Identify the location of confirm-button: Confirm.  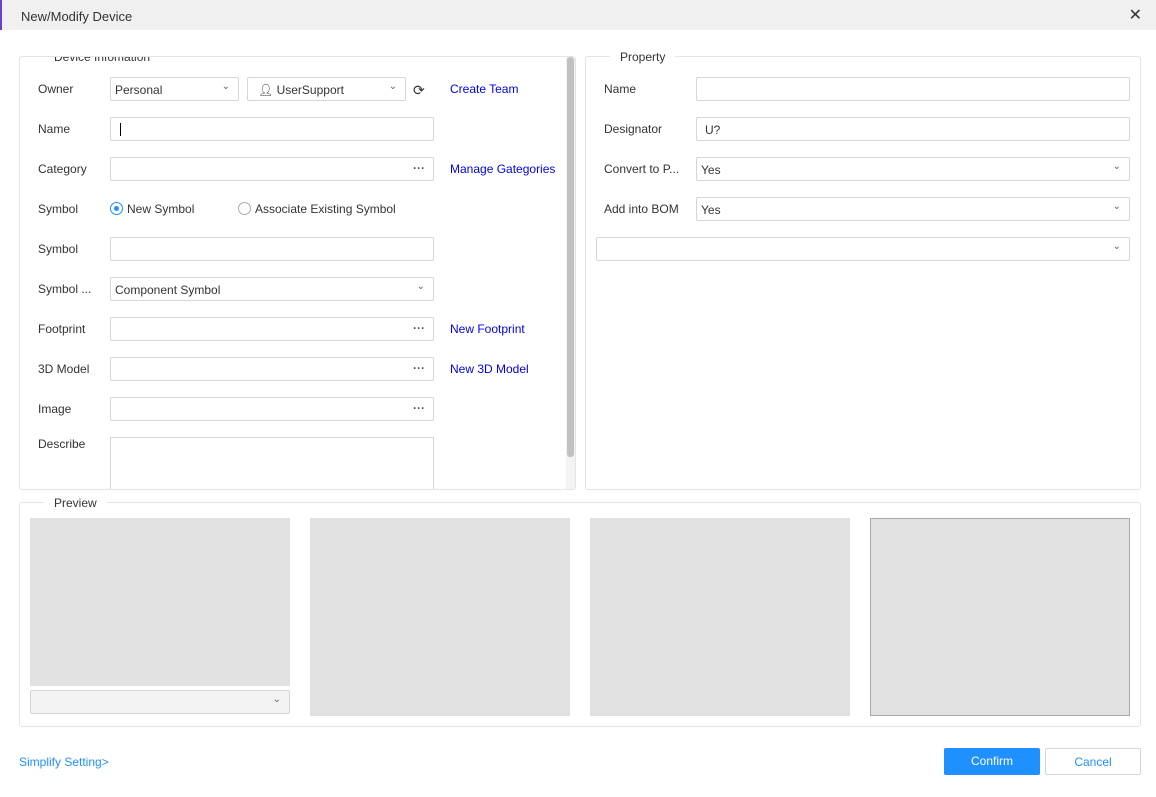
(992, 761).